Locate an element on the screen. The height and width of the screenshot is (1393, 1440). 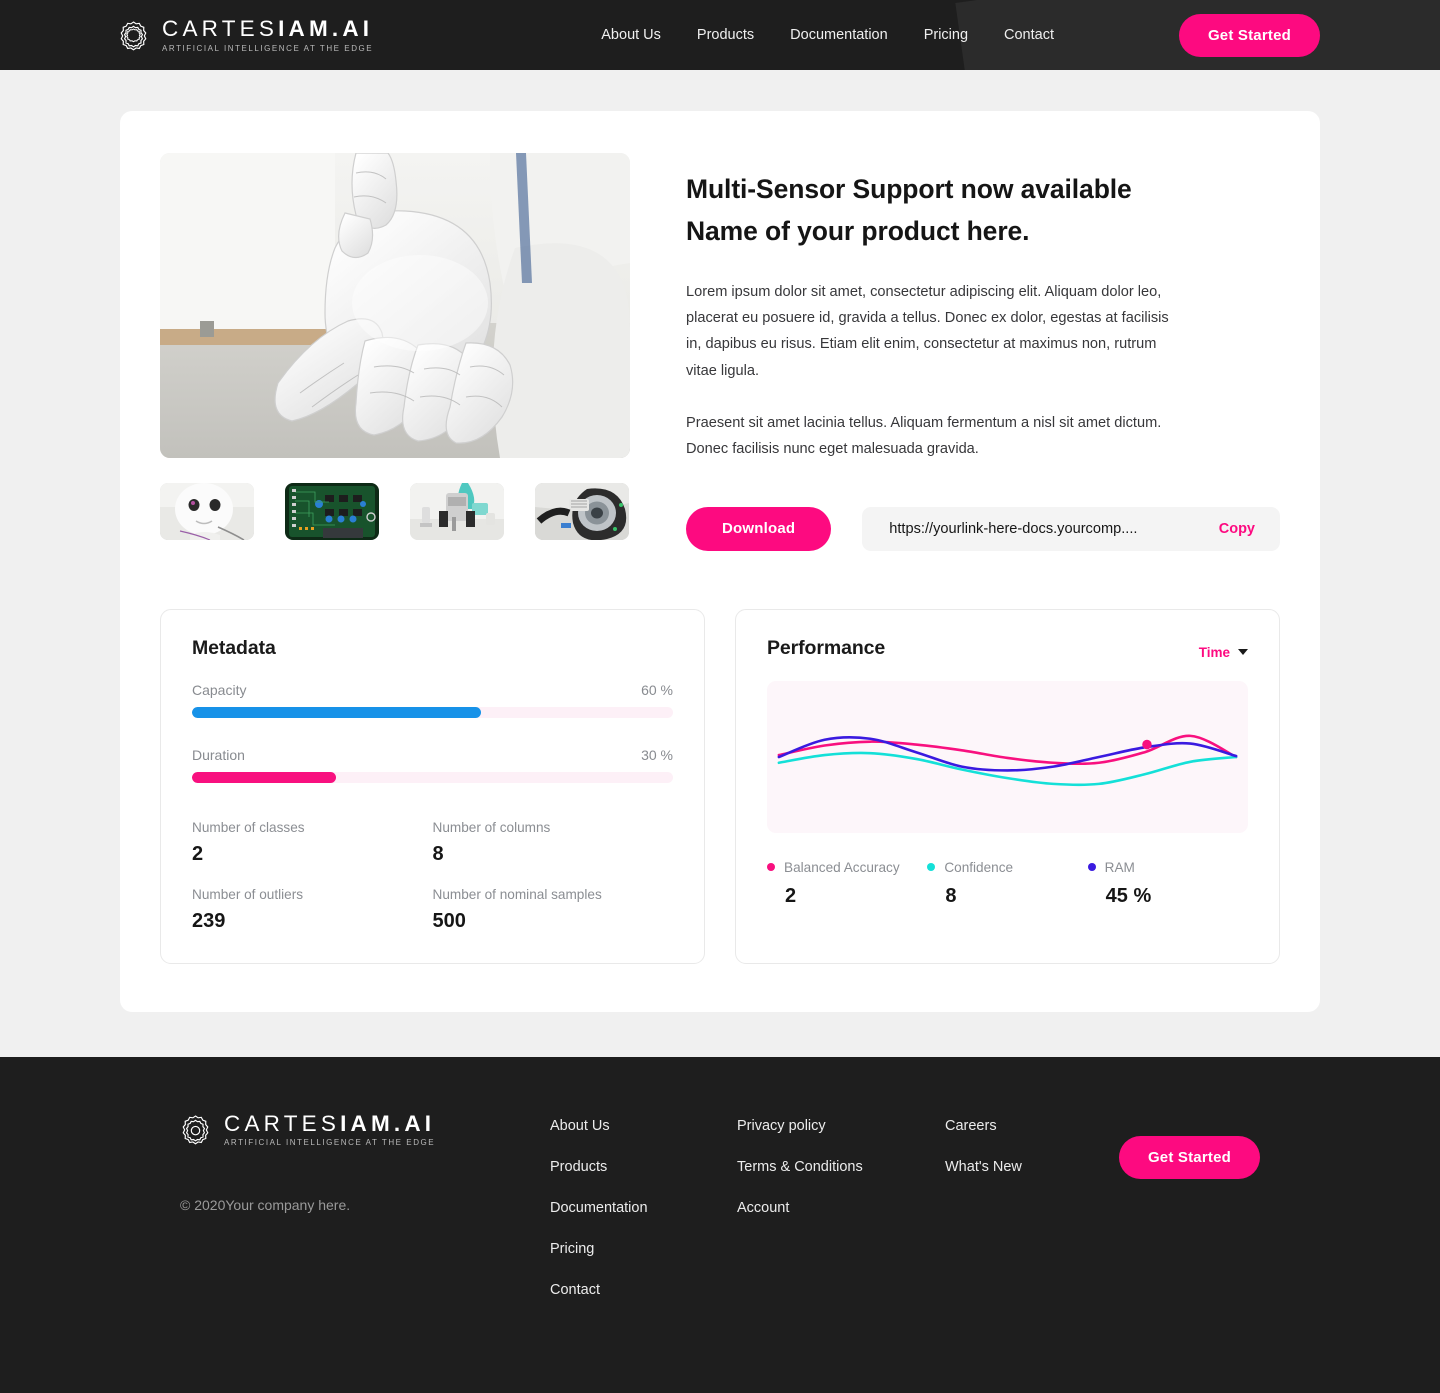
footer-logo-title: CARTESIAM.AI is located at coordinates (330, 1123).